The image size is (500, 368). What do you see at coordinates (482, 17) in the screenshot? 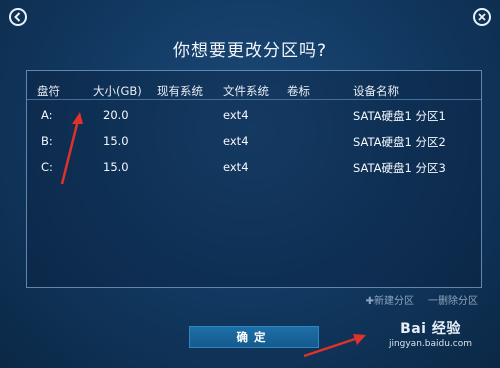
I see `close-icon` at bounding box center [482, 17].